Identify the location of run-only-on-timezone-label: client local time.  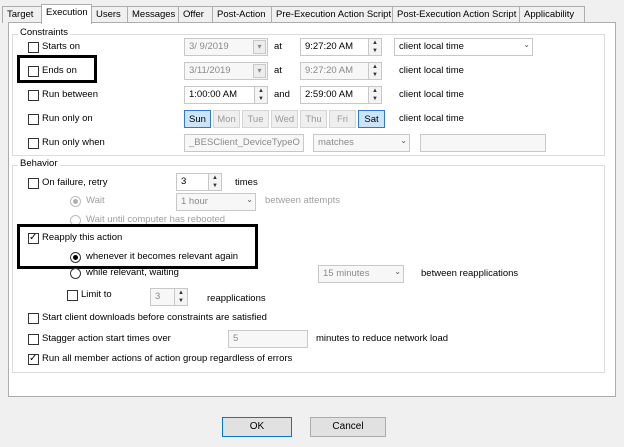
(431, 118).